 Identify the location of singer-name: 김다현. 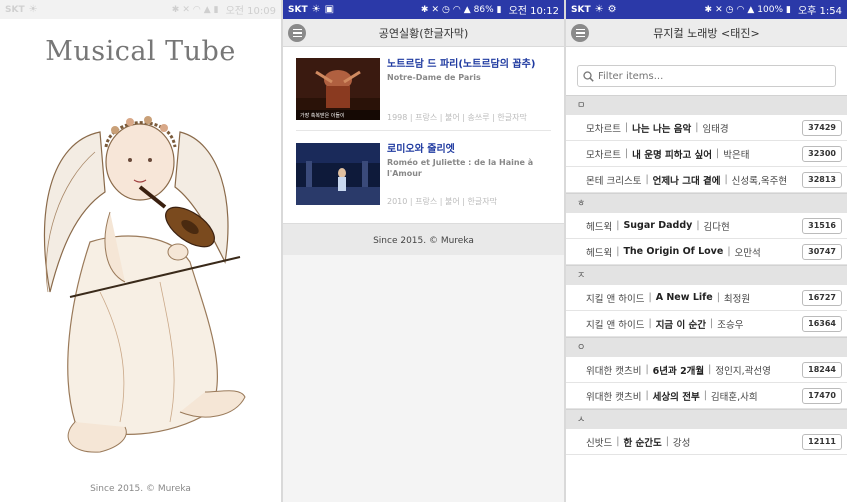
(716, 227).